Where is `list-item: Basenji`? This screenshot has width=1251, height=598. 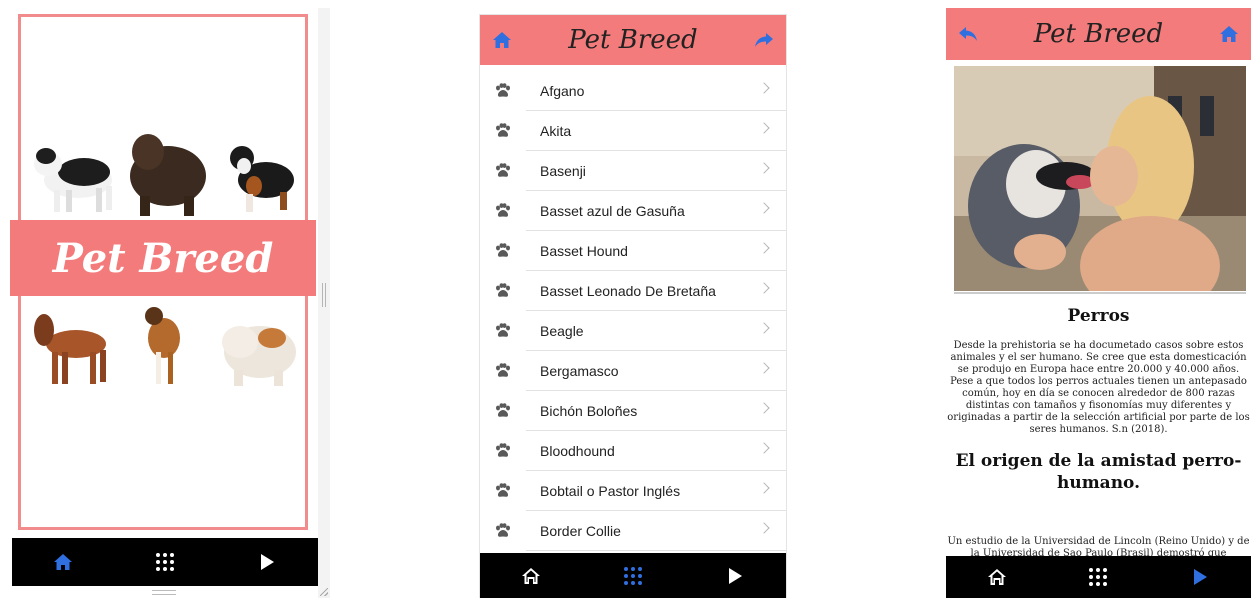 list-item: Basenji is located at coordinates (633, 171).